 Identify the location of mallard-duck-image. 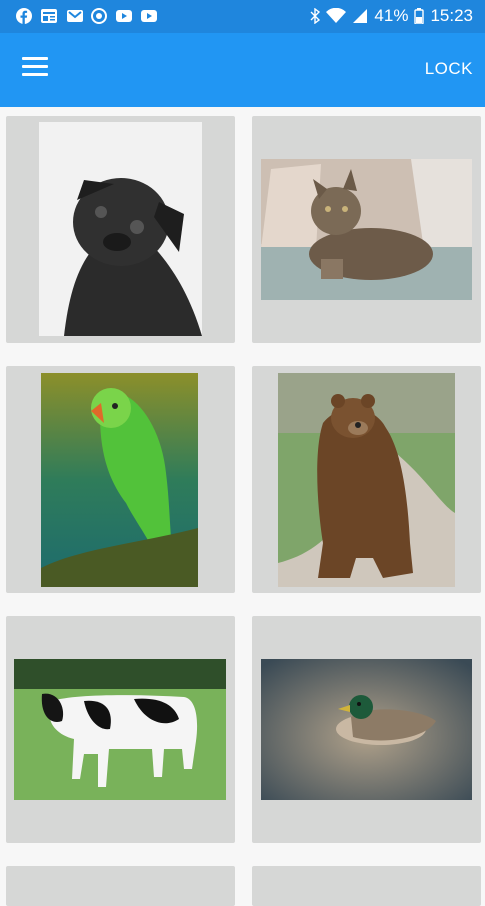
(366, 729).